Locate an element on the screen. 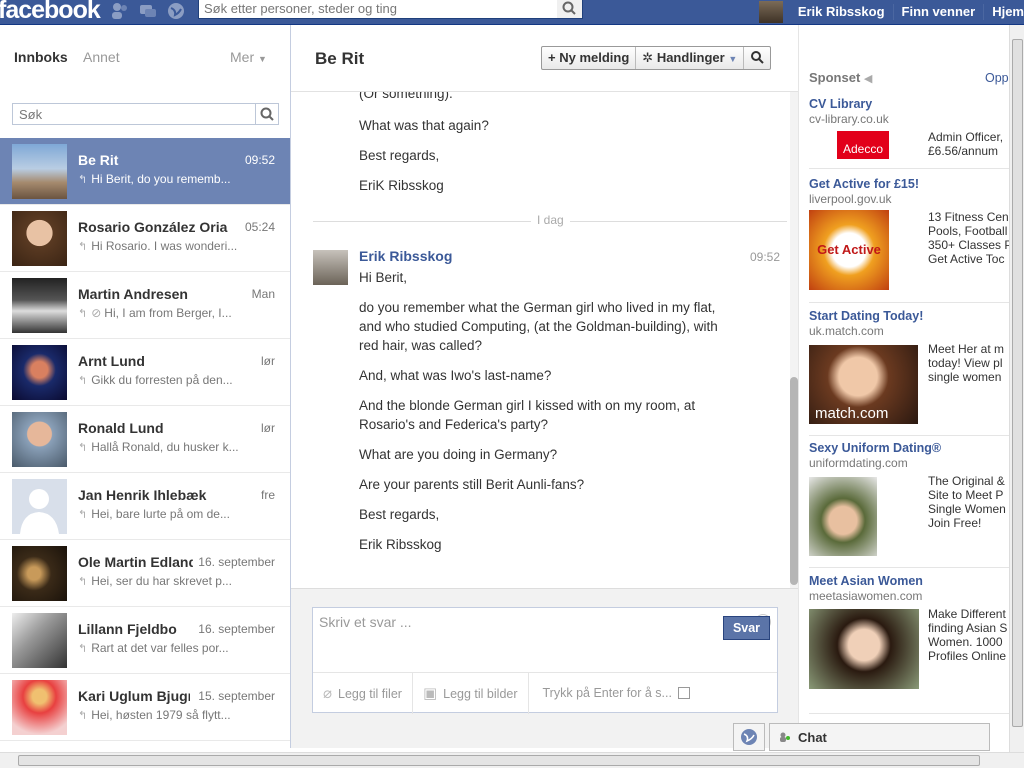 Image resolution: width=1024 pixels, height=768 pixels. more-label: Mer is located at coordinates (242, 57).